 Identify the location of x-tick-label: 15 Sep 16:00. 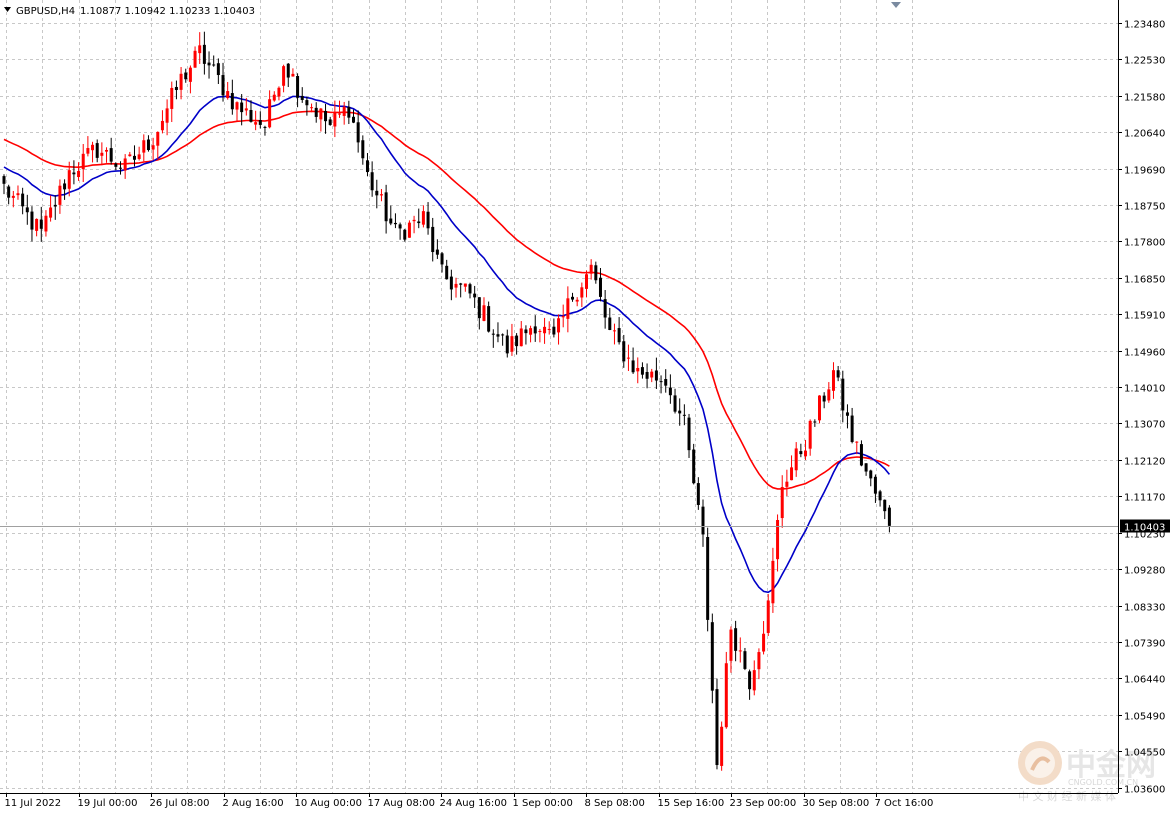
(691, 803).